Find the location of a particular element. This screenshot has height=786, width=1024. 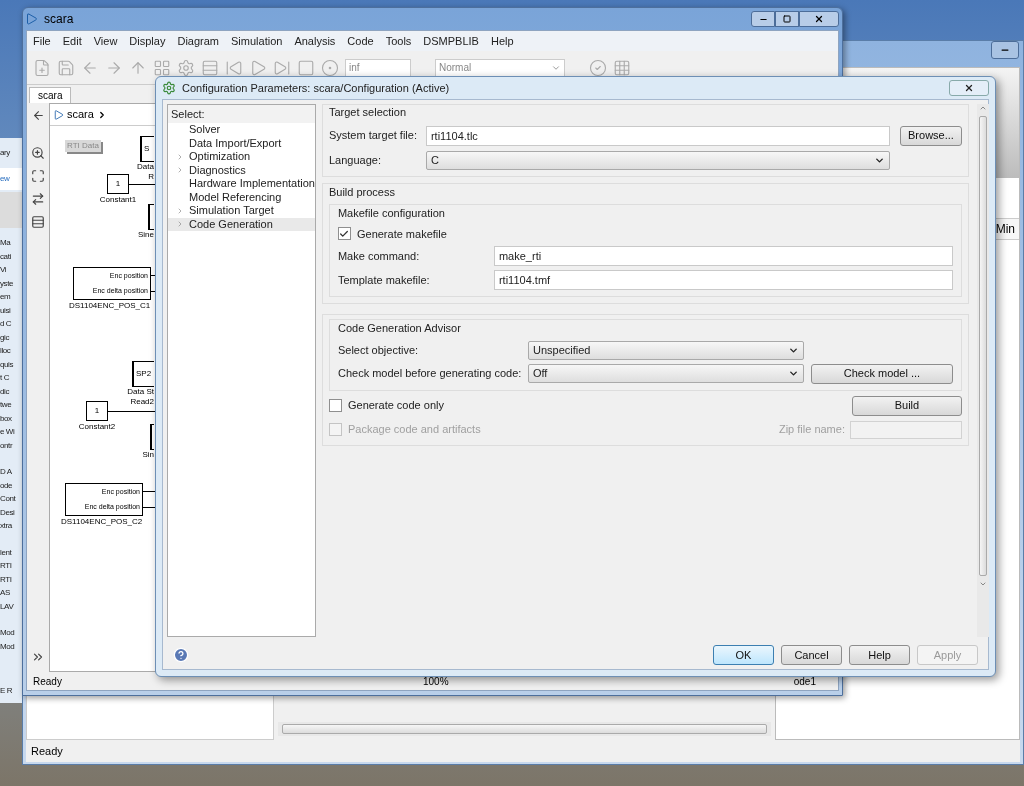

breadcrumb: scara is located at coordinates (80, 114).